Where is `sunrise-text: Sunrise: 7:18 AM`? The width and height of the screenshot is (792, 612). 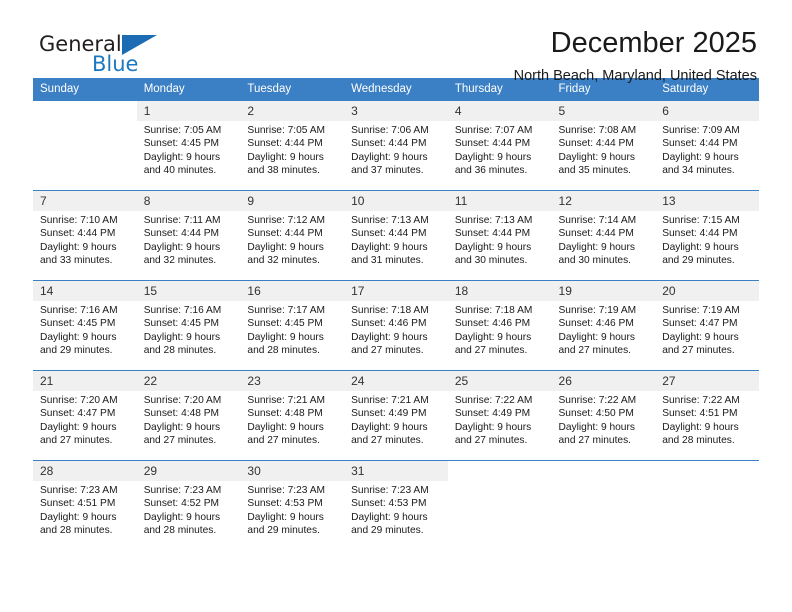
sunrise-text: Sunrise: 7:18 AM is located at coordinates (390, 310).